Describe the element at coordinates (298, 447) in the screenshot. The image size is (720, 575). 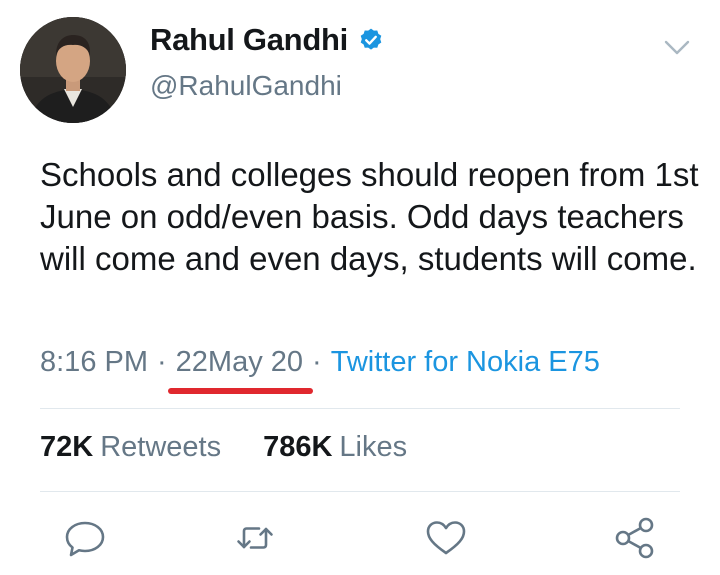
I see `likes-count: 786K` at that location.